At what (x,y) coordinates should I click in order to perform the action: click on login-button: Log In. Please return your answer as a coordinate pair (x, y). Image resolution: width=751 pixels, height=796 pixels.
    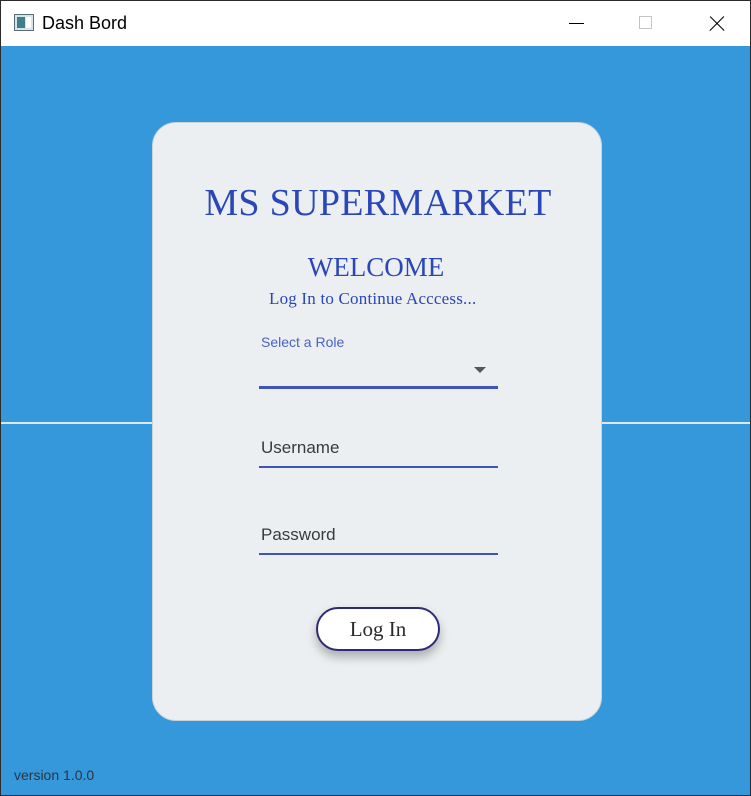
    Looking at the image, I should click on (378, 629).